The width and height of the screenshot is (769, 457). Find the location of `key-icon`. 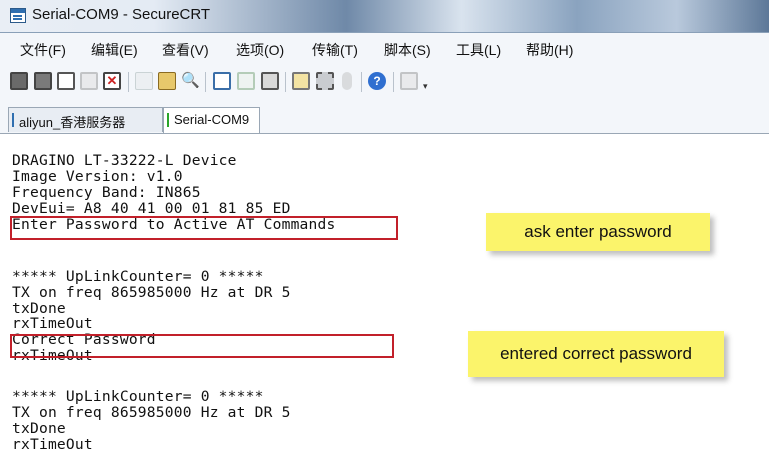

key-icon is located at coordinates (347, 81).